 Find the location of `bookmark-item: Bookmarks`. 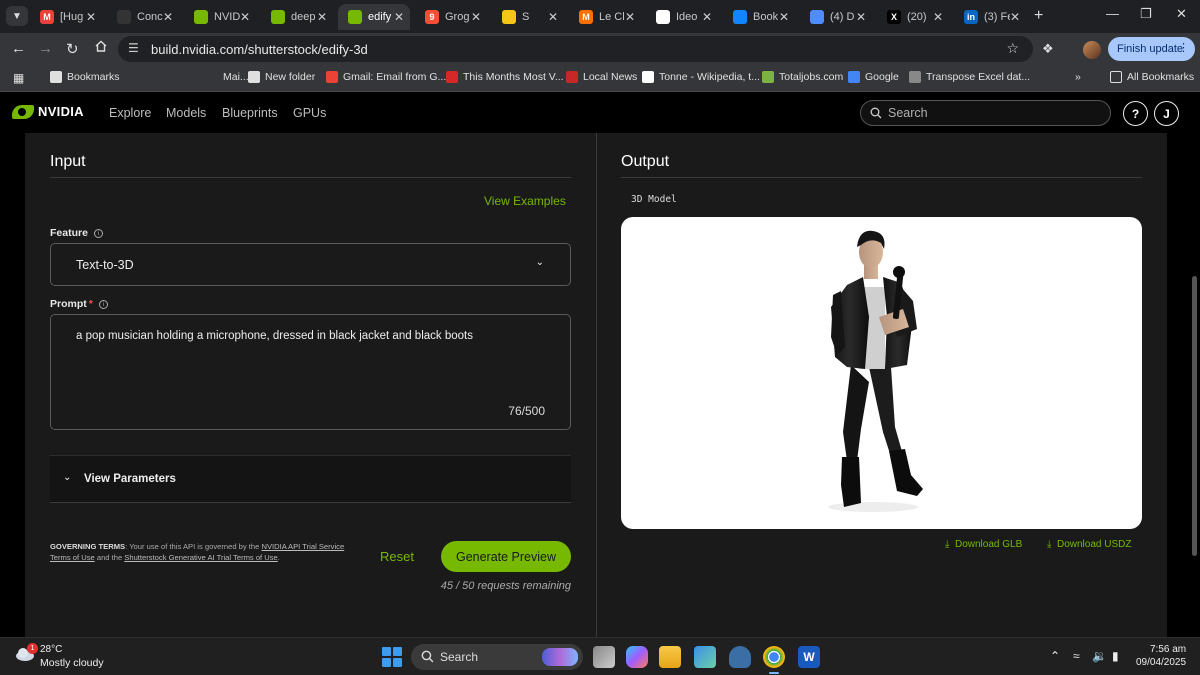

bookmark-item: Bookmarks is located at coordinates (85, 77).